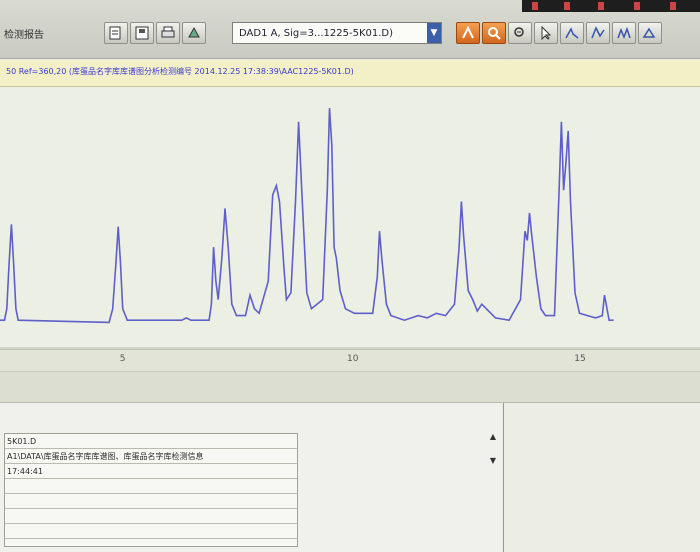  Describe the element at coordinates (493, 437) in the screenshot. I see `scroll-up-arrow-icon: ▲` at that location.